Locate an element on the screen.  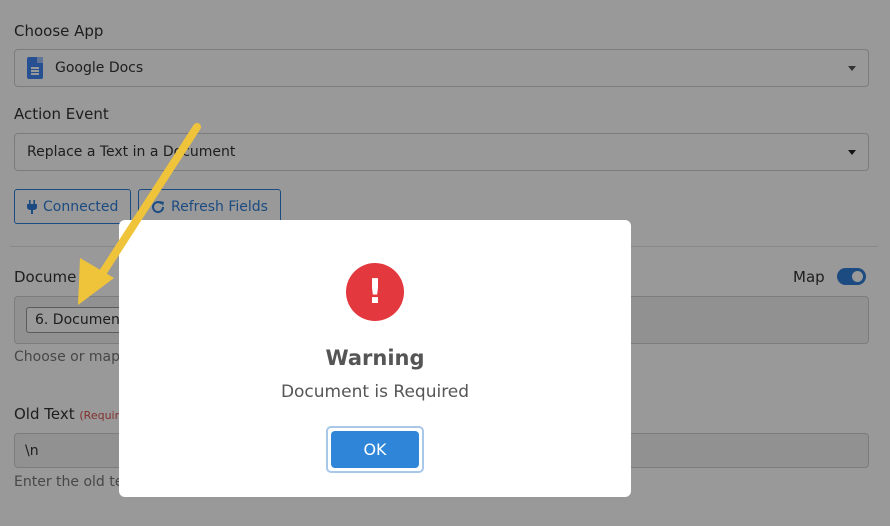
dialog-message: Document is Required is located at coordinates (375, 392).